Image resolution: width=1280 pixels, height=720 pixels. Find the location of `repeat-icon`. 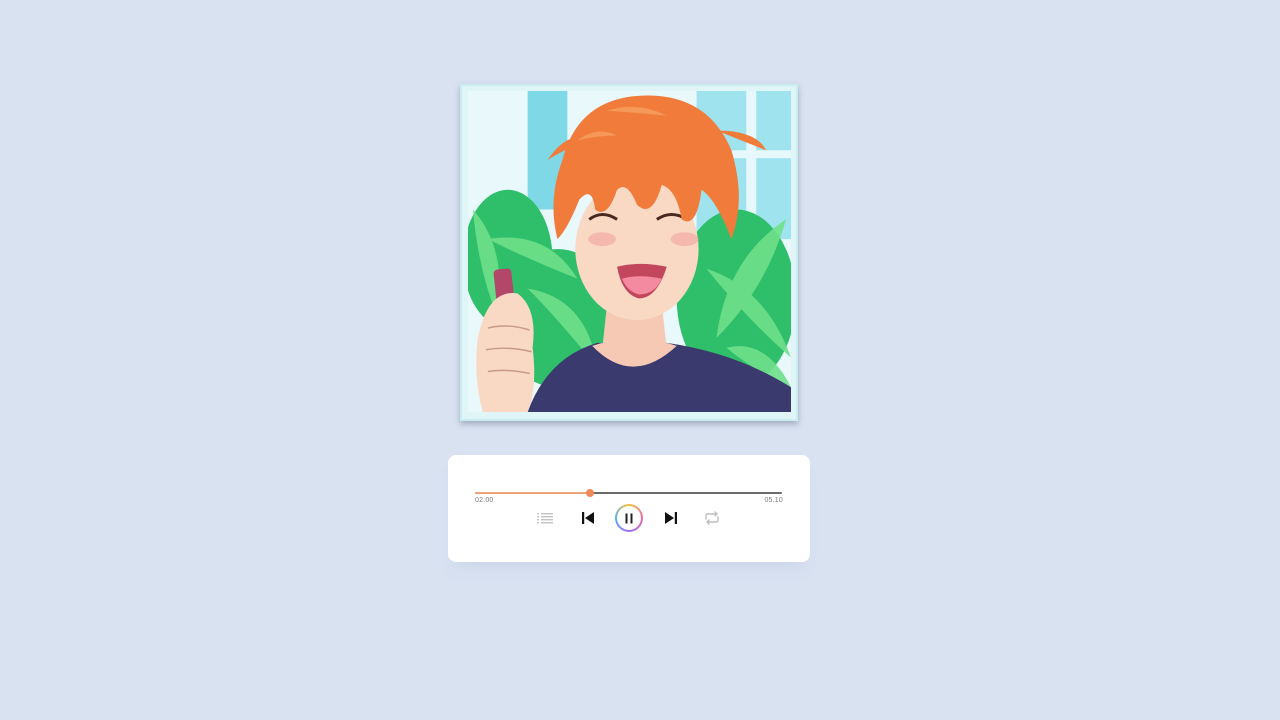

repeat-icon is located at coordinates (712, 518).